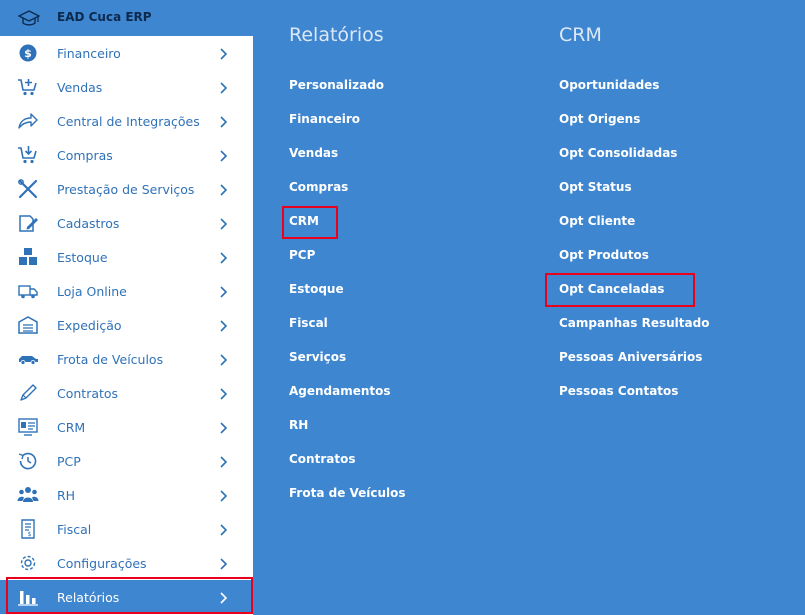  What do you see at coordinates (28, 87) in the screenshot?
I see `cart-plus-icon` at bounding box center [28, 87].